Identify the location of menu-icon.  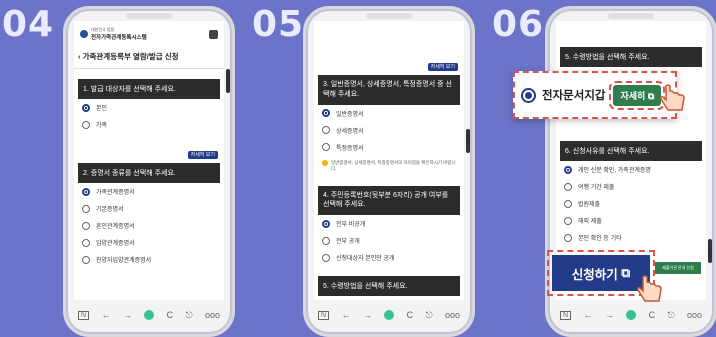
(213, 34).